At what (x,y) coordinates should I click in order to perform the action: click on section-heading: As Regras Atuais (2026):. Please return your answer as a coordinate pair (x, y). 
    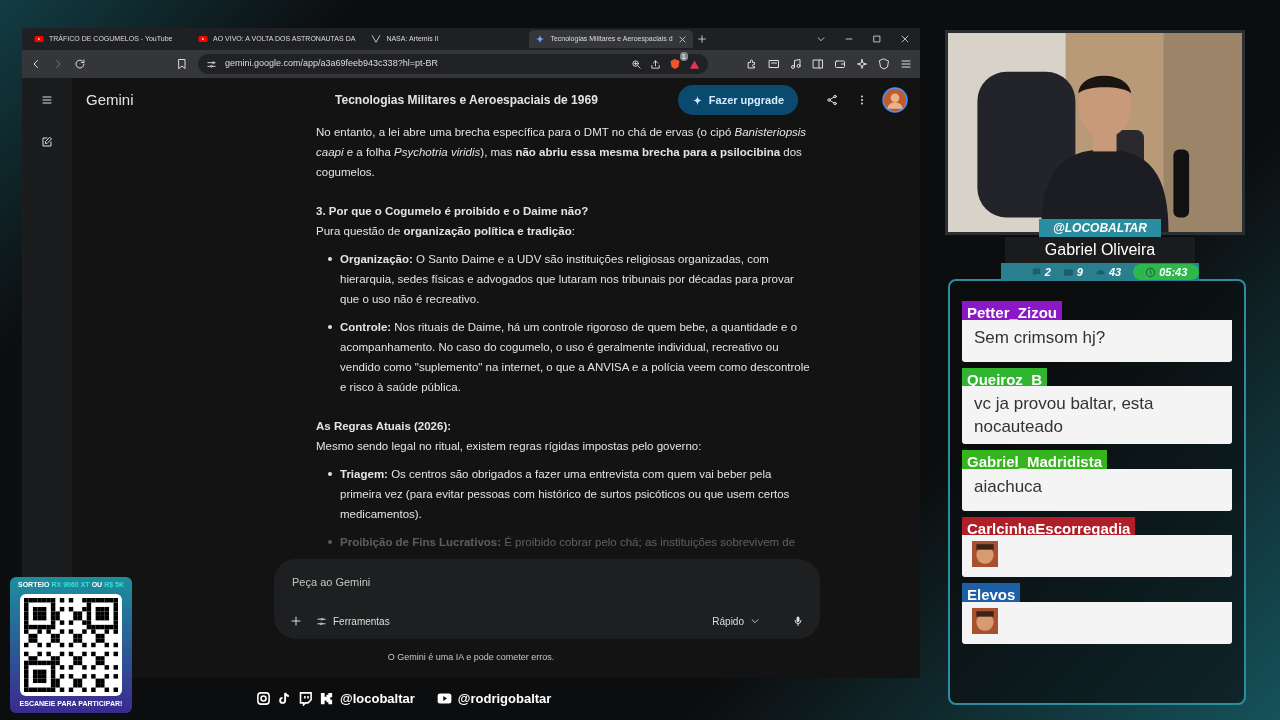
    Looking at the image, I should click on (384, 426).